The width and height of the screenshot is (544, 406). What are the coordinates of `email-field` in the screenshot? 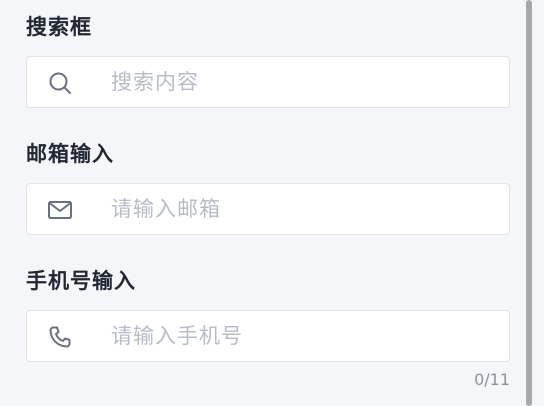 It's located at (268, 209).